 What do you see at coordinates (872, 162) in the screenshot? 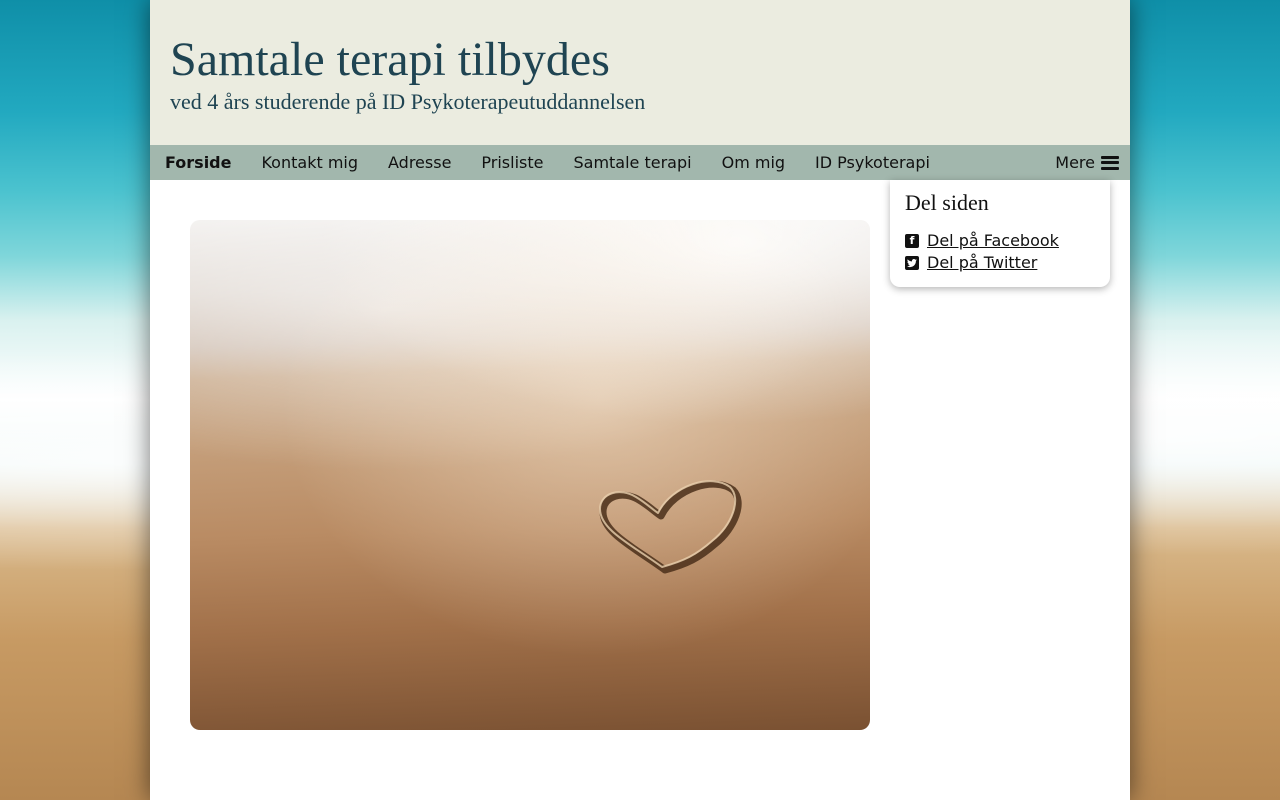
I see `nav-item-id-psykoterapi: ID Psykoterapi` at bounding box center [872, 162].